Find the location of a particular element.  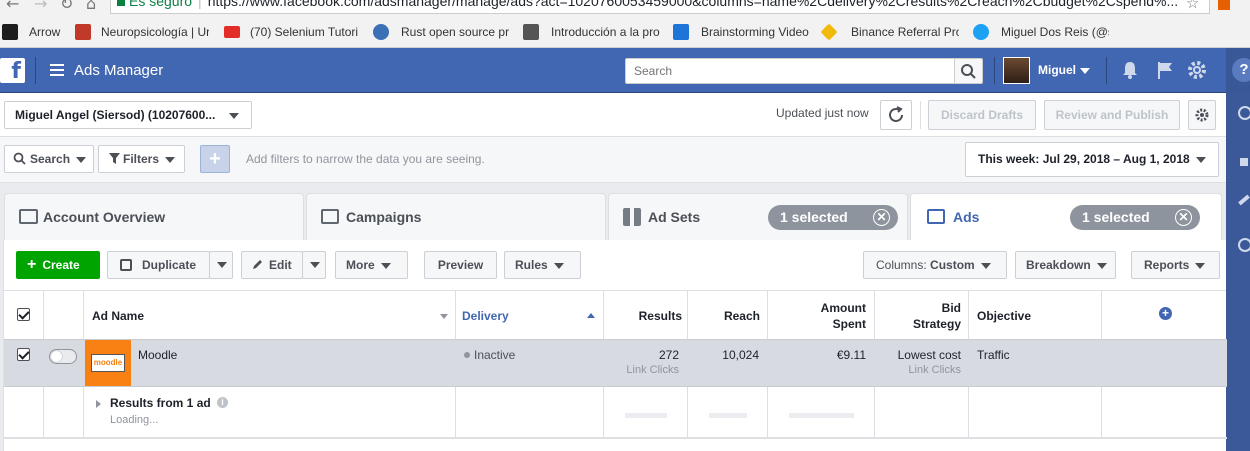

bookmark-rust: Rust open source pro is located at coordinates (455, 32).